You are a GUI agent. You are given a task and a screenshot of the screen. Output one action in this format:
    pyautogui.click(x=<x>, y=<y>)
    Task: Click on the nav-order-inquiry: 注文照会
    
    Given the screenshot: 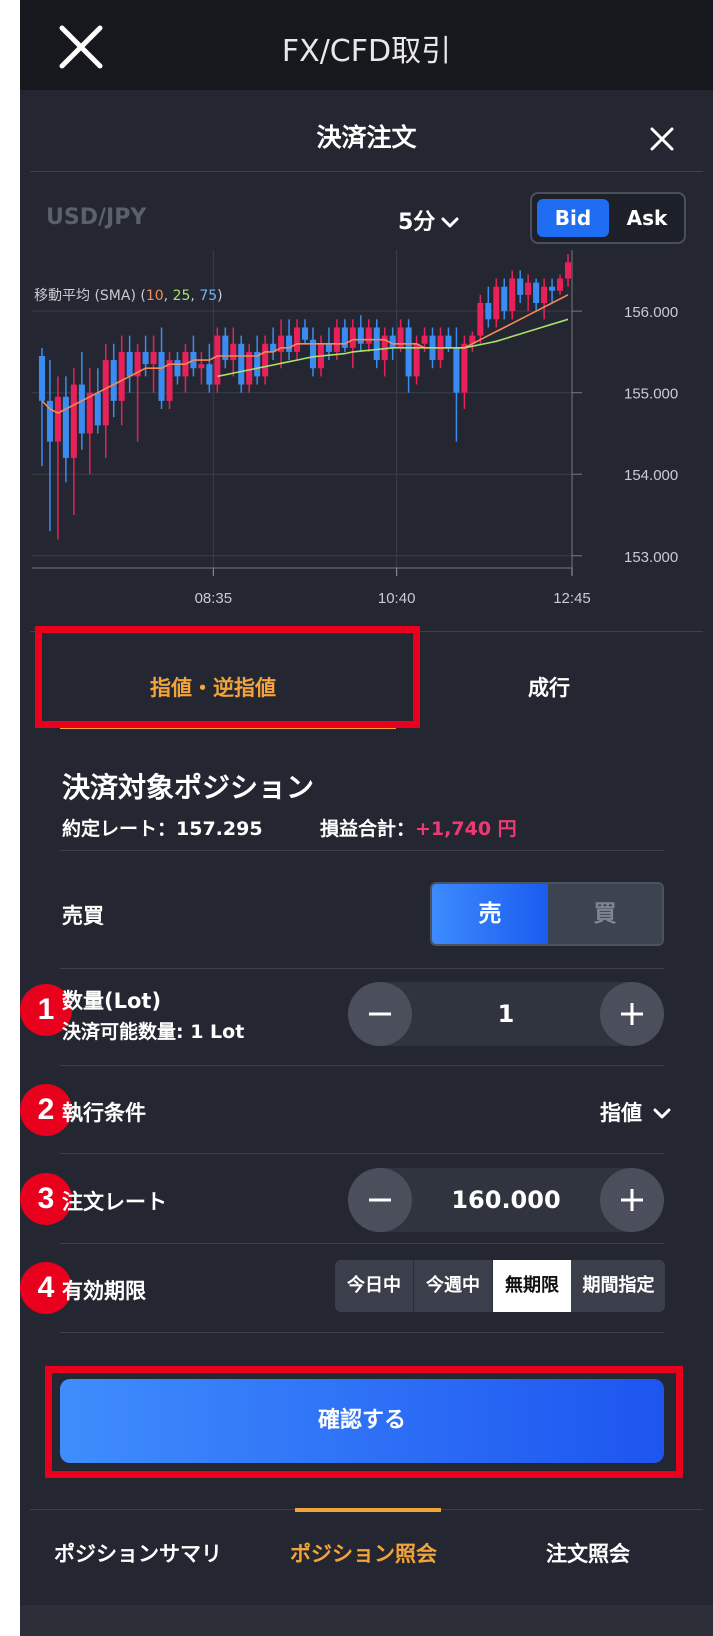 What is the action you would take?
    pyautogui.click(x=588, y=1553)
    